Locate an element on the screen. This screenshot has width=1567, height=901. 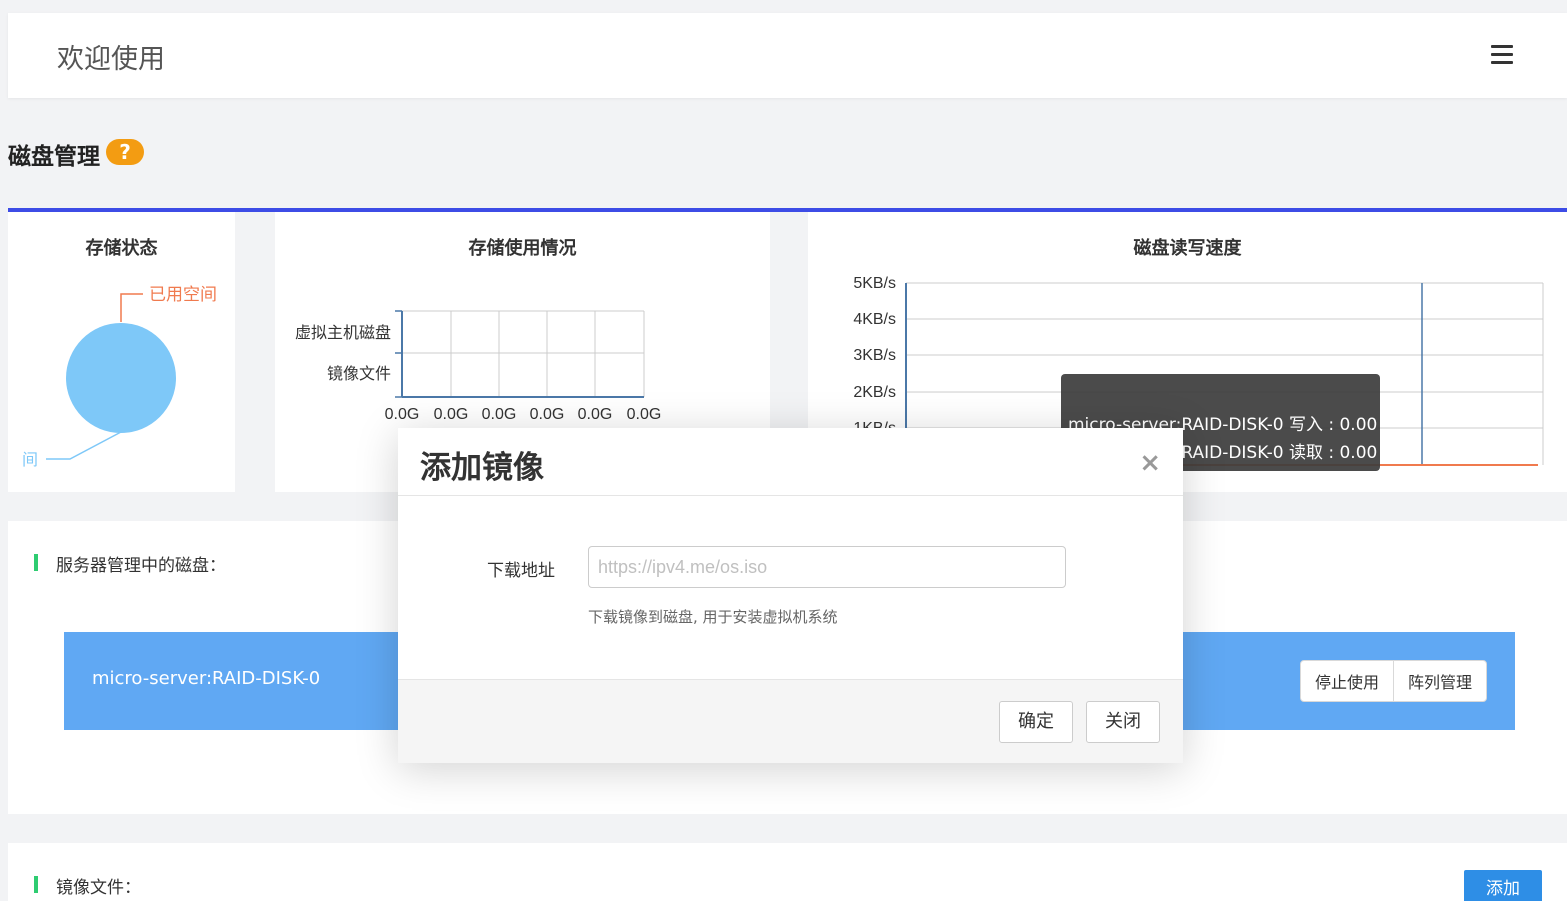
disk-name: micro-server:RAID-DISK-0 is located at coordinates (206, 678).